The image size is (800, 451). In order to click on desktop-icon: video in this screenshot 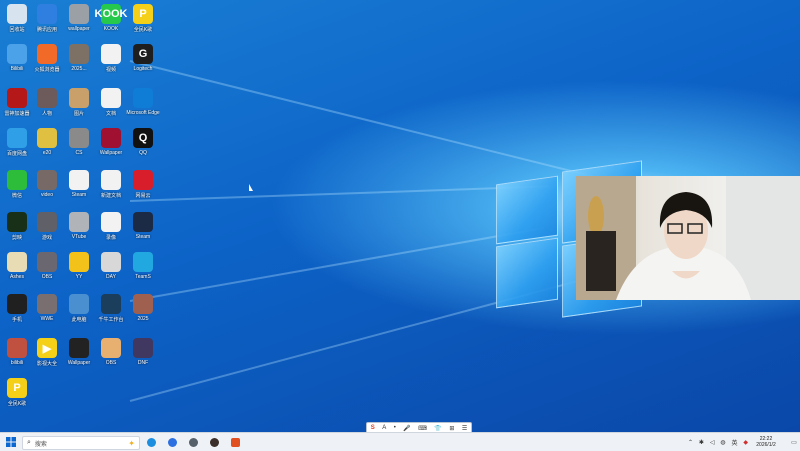, I will do `click(47, 184)`.